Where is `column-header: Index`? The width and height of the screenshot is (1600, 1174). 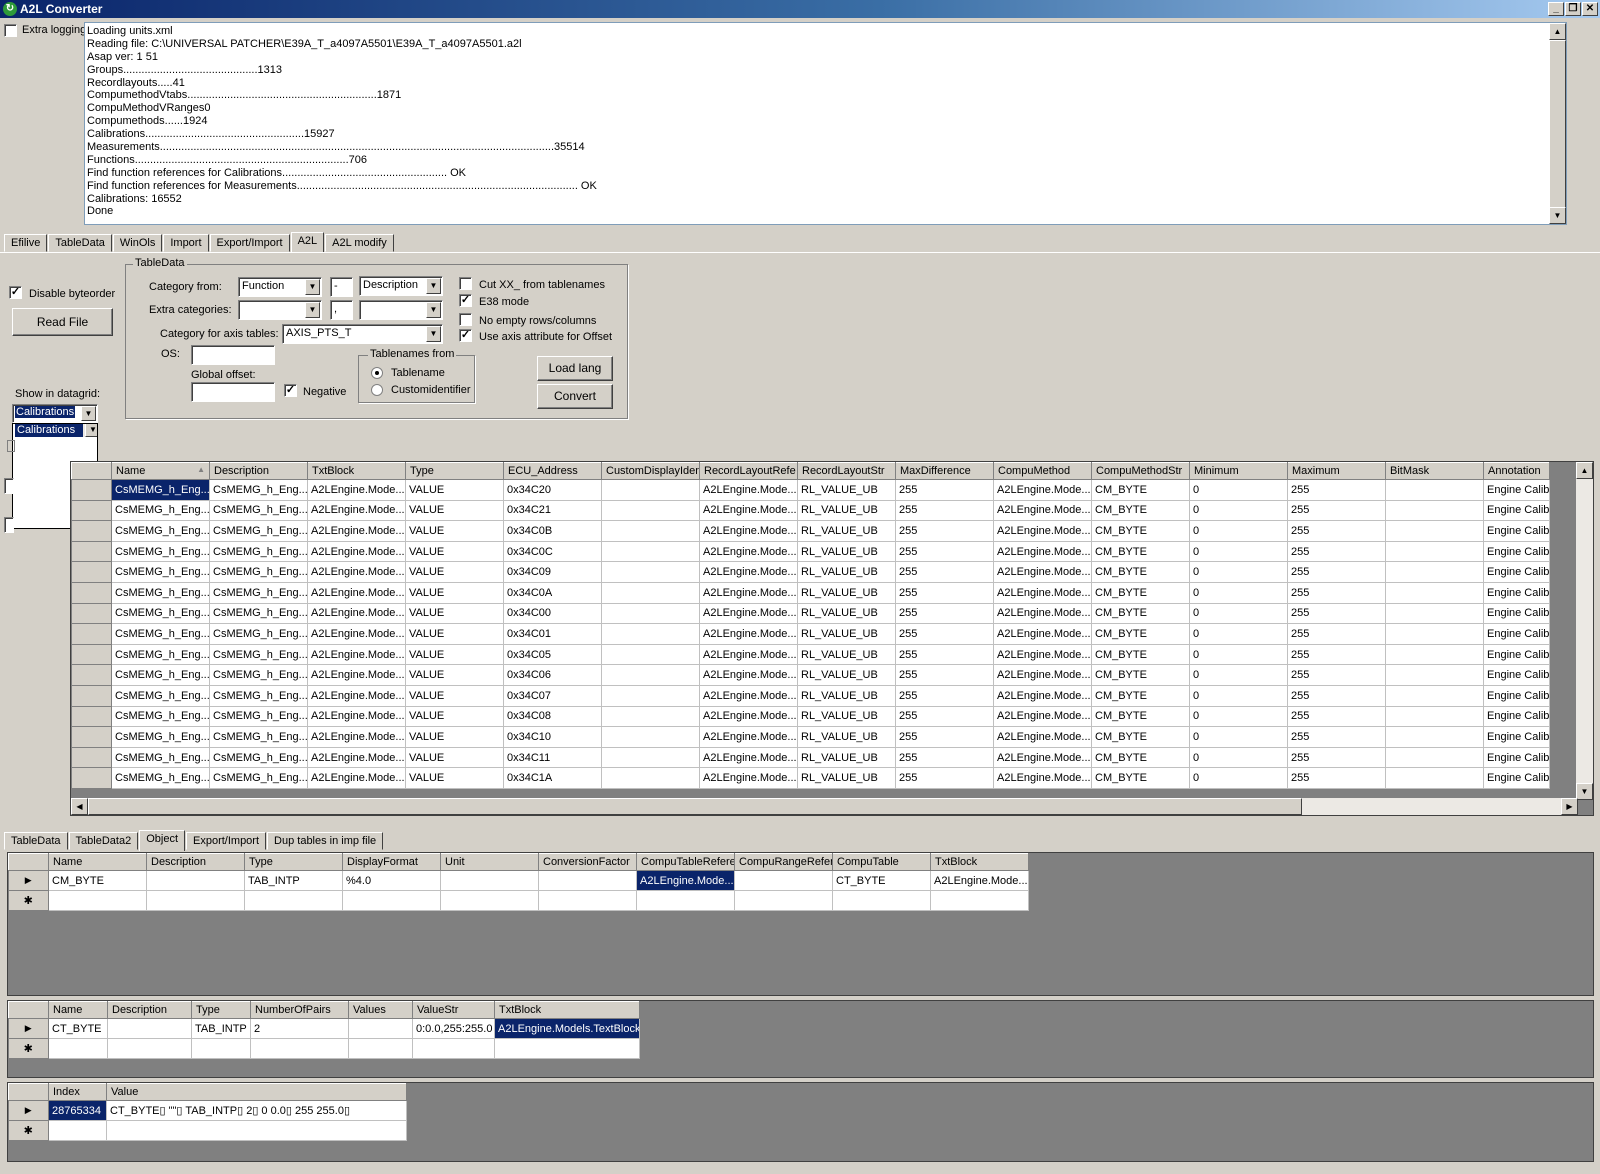
column-header: Index is located at coordinates (77, 1092).